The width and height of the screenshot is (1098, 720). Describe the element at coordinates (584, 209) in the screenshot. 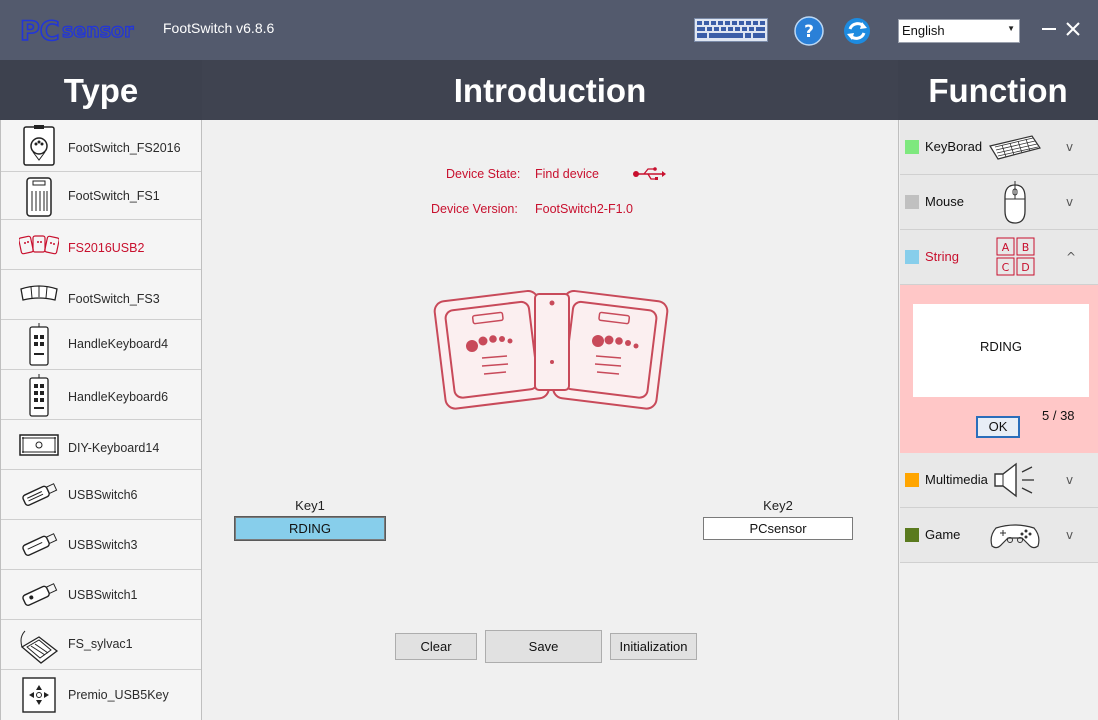

I see `device-version-value: FootSwitch2-F1.0` at that location.